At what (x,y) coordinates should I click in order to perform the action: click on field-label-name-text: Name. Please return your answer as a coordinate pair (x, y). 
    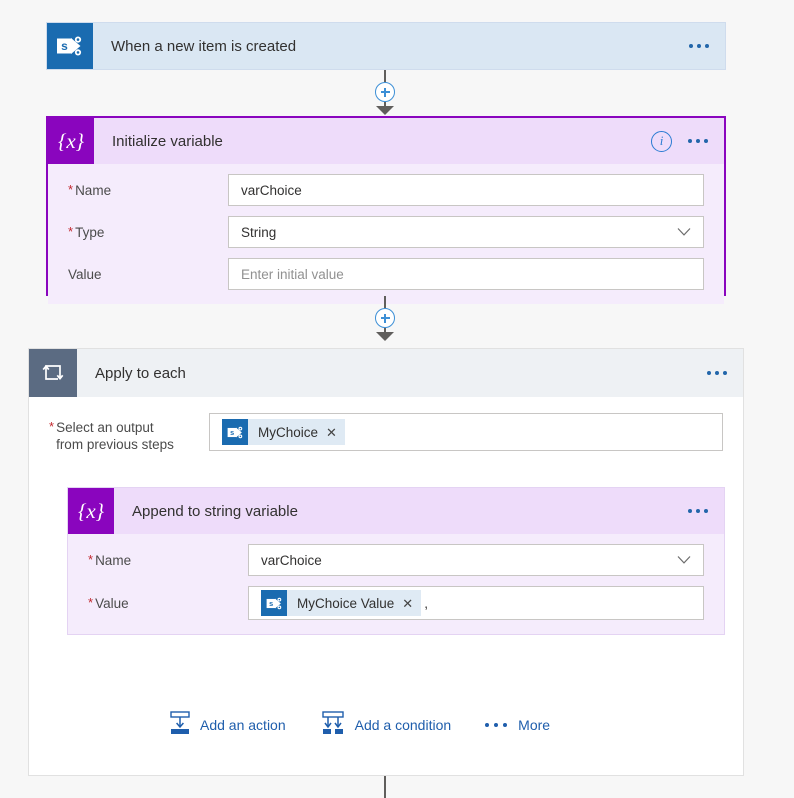
    Looking at the image, I should click on (93, 190).